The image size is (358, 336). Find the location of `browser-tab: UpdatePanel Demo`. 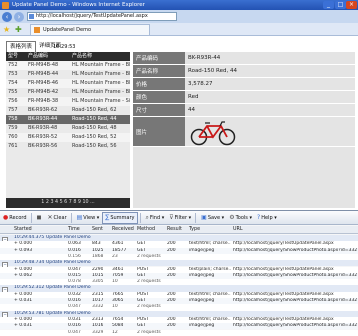

browser-tab: UpdatePanel Demo is located at coordinates (90, 29).